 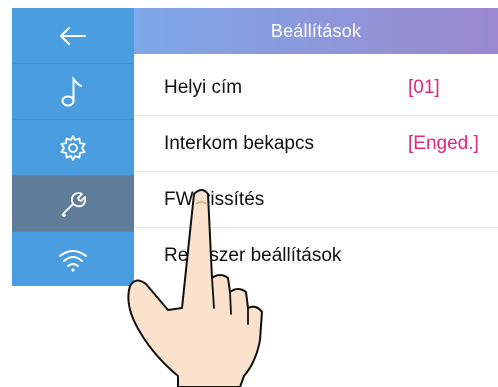 What do you see at coordinates (195, 288) in the screenshot?
I see `pointing-hand-illustration` at bounding box center [195, 288].